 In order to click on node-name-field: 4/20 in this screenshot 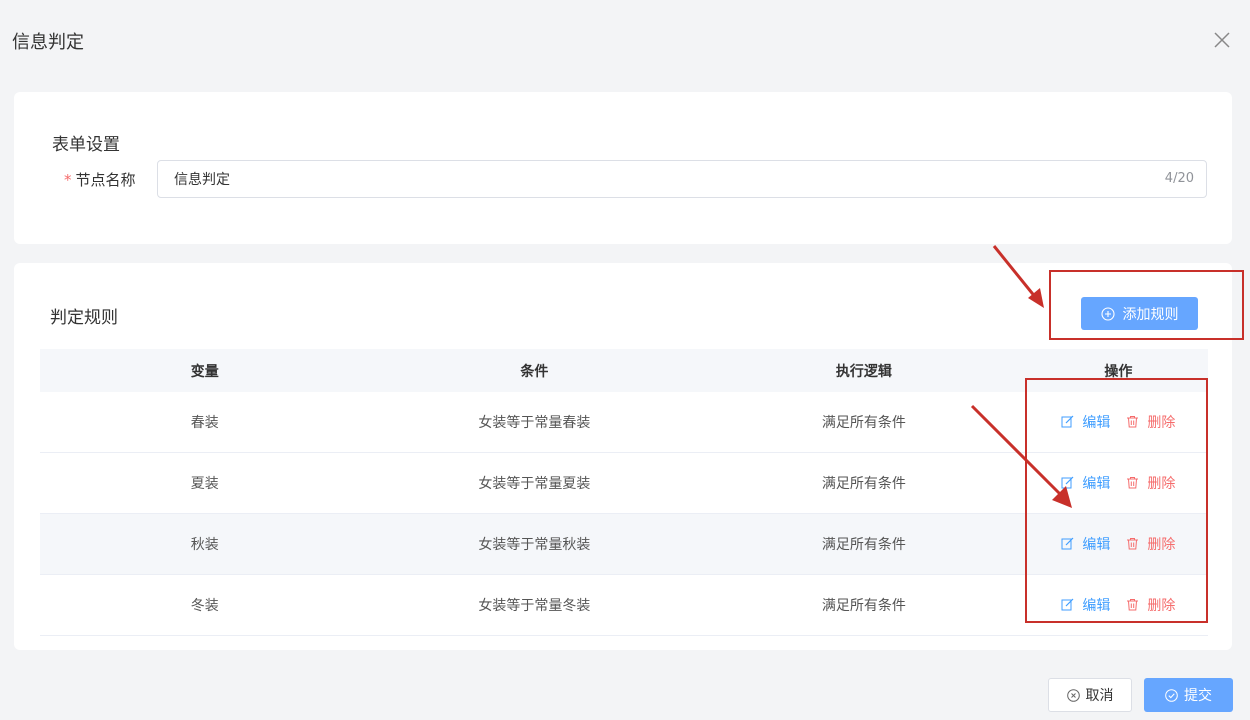, I will do `click(682, 179)`.